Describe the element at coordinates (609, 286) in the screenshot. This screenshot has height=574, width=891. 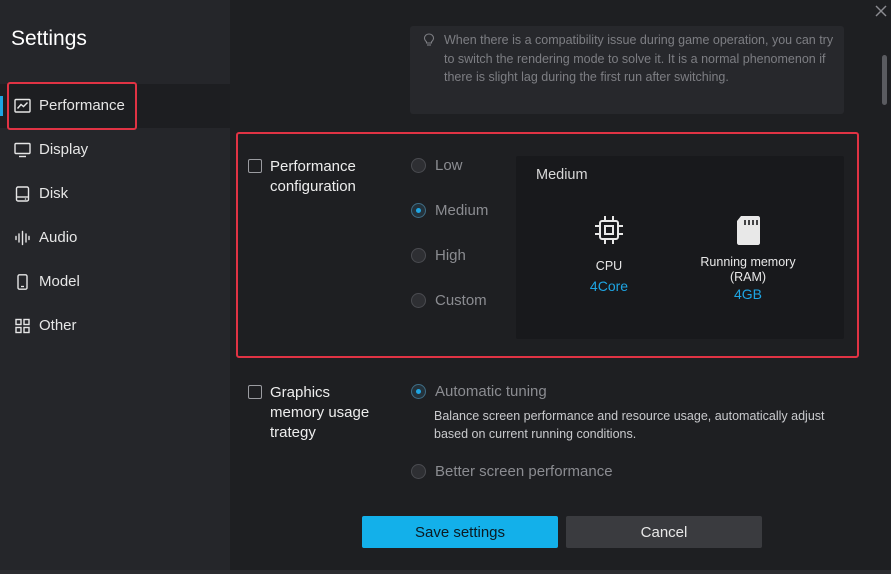
I see `cpu-value: 4Core` at that location.